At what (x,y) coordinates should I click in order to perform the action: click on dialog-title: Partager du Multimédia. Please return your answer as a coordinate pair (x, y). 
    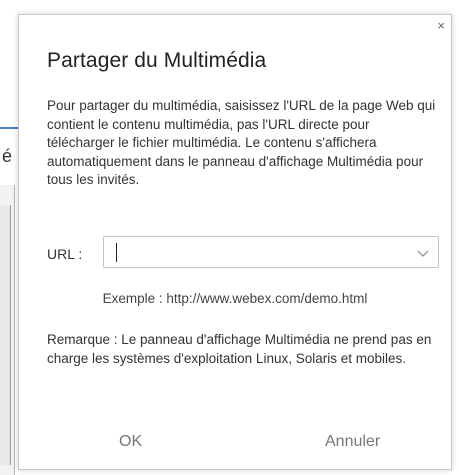
    Looking at the image, I should click on (157, 60).